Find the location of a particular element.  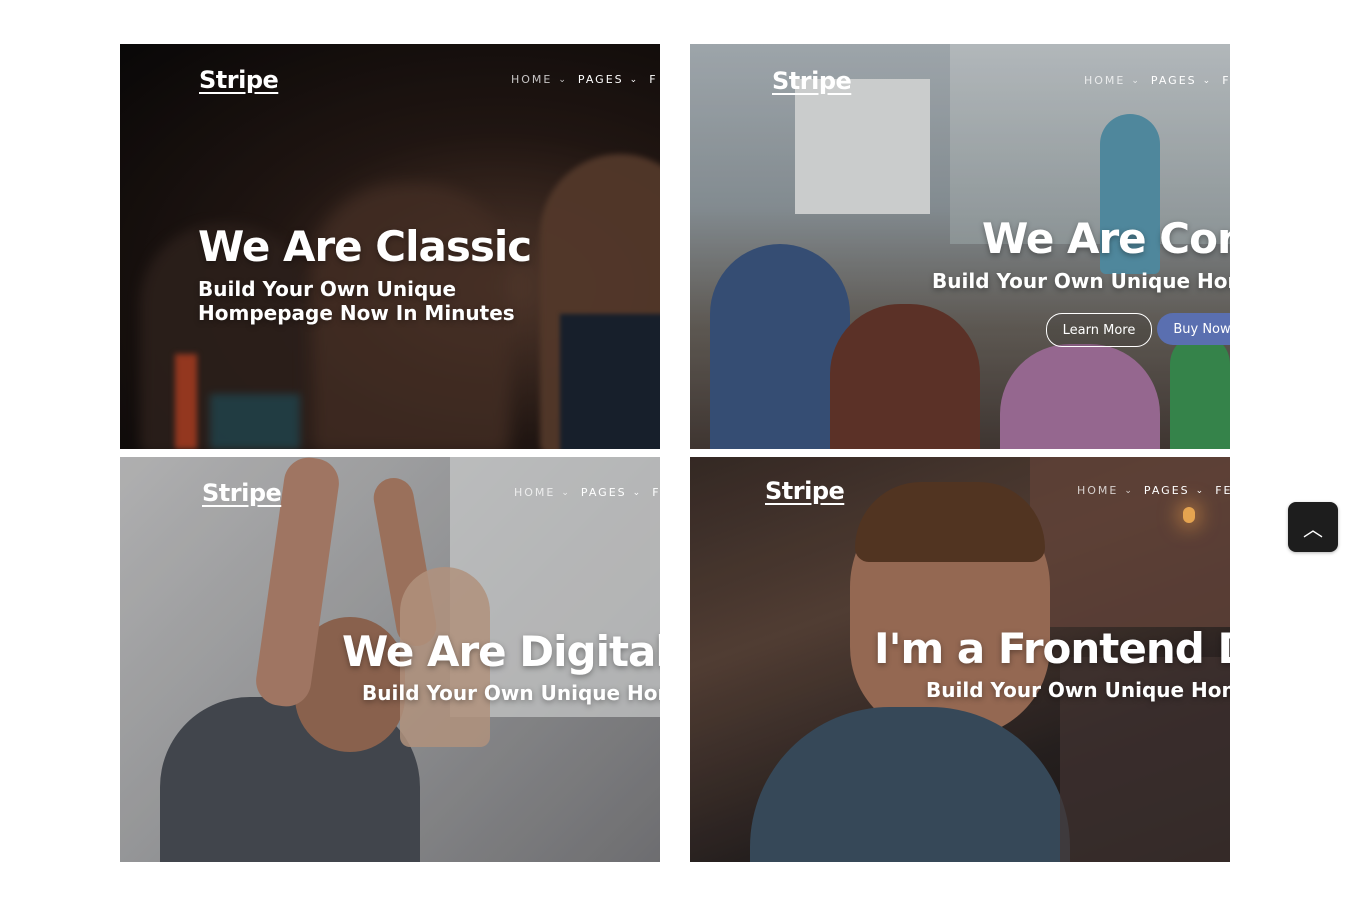

scroll-to-top-button: ︿ is located at coordinates (1313, 527).